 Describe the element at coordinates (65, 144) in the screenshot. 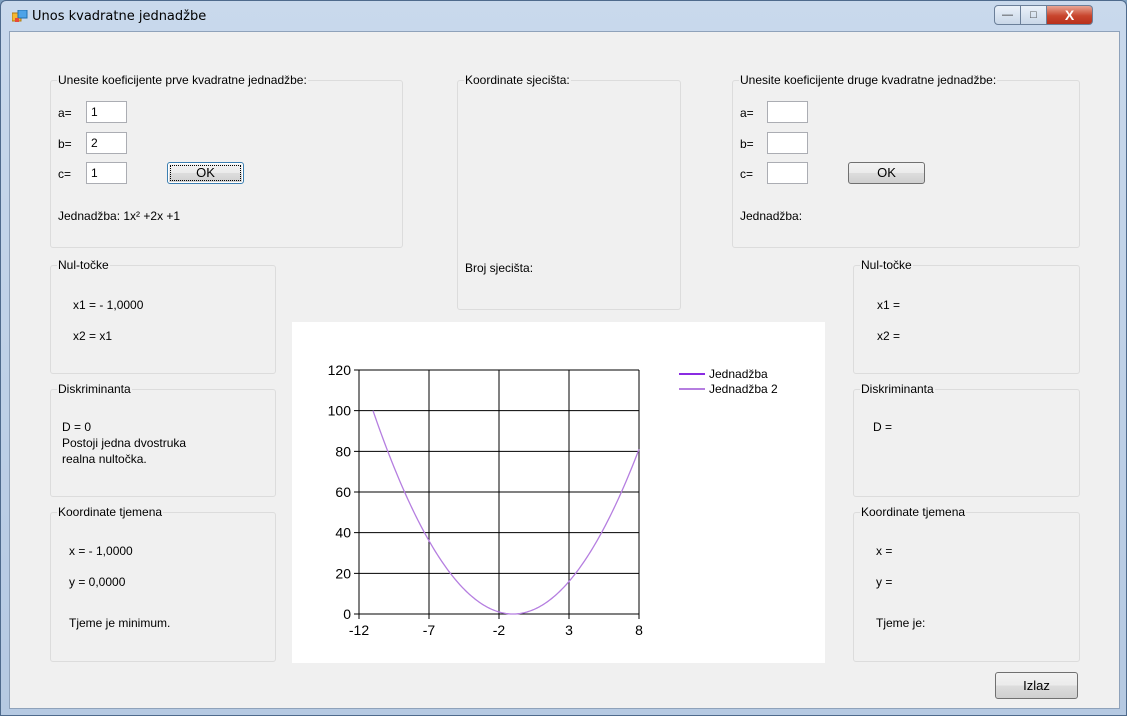

I see `first-b-label: b=` at that location.